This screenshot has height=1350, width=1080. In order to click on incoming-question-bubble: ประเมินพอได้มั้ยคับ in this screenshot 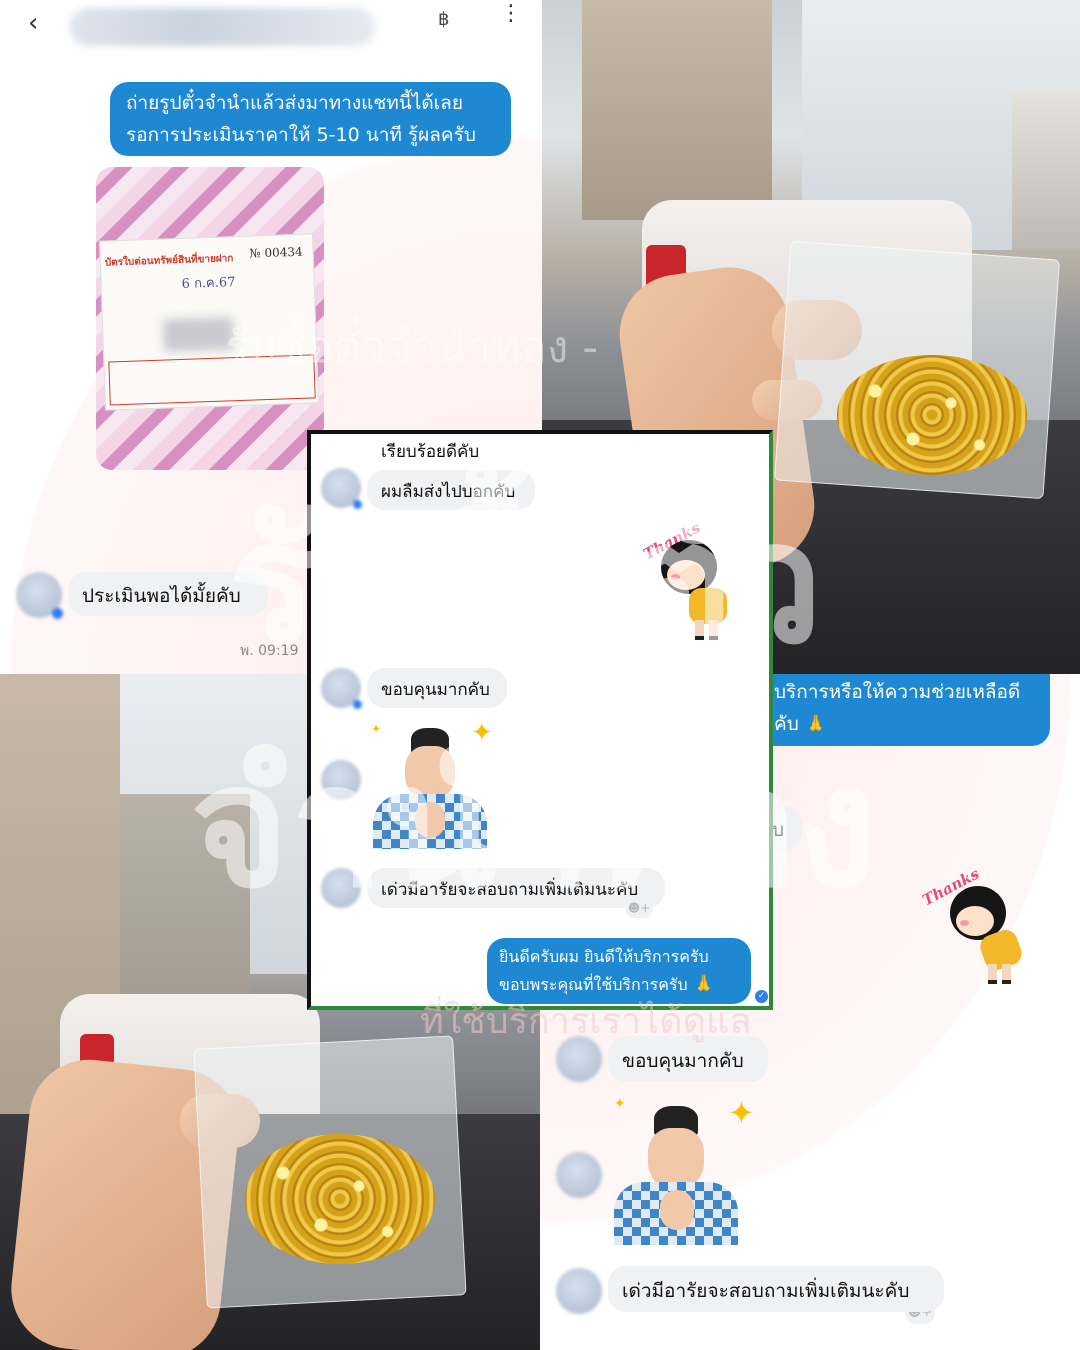, I will do `click(168, 594)`.